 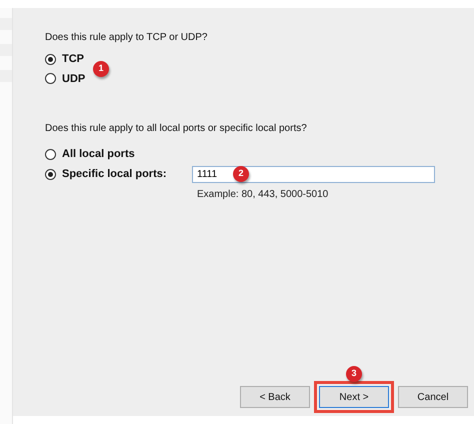 What do you see at coordinates (275, 397) in the screenshot?
I see `wizard-button: < Back` at bounding box center [275, 397].